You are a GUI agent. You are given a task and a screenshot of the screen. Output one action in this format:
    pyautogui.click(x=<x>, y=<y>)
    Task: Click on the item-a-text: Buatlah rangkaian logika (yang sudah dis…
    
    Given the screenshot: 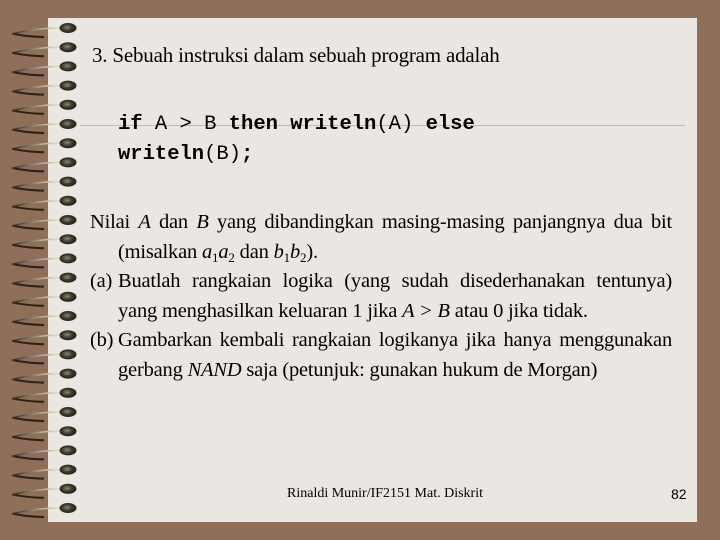 What is the action you would take?
    pyautogui.click(x=395, y=296)
    